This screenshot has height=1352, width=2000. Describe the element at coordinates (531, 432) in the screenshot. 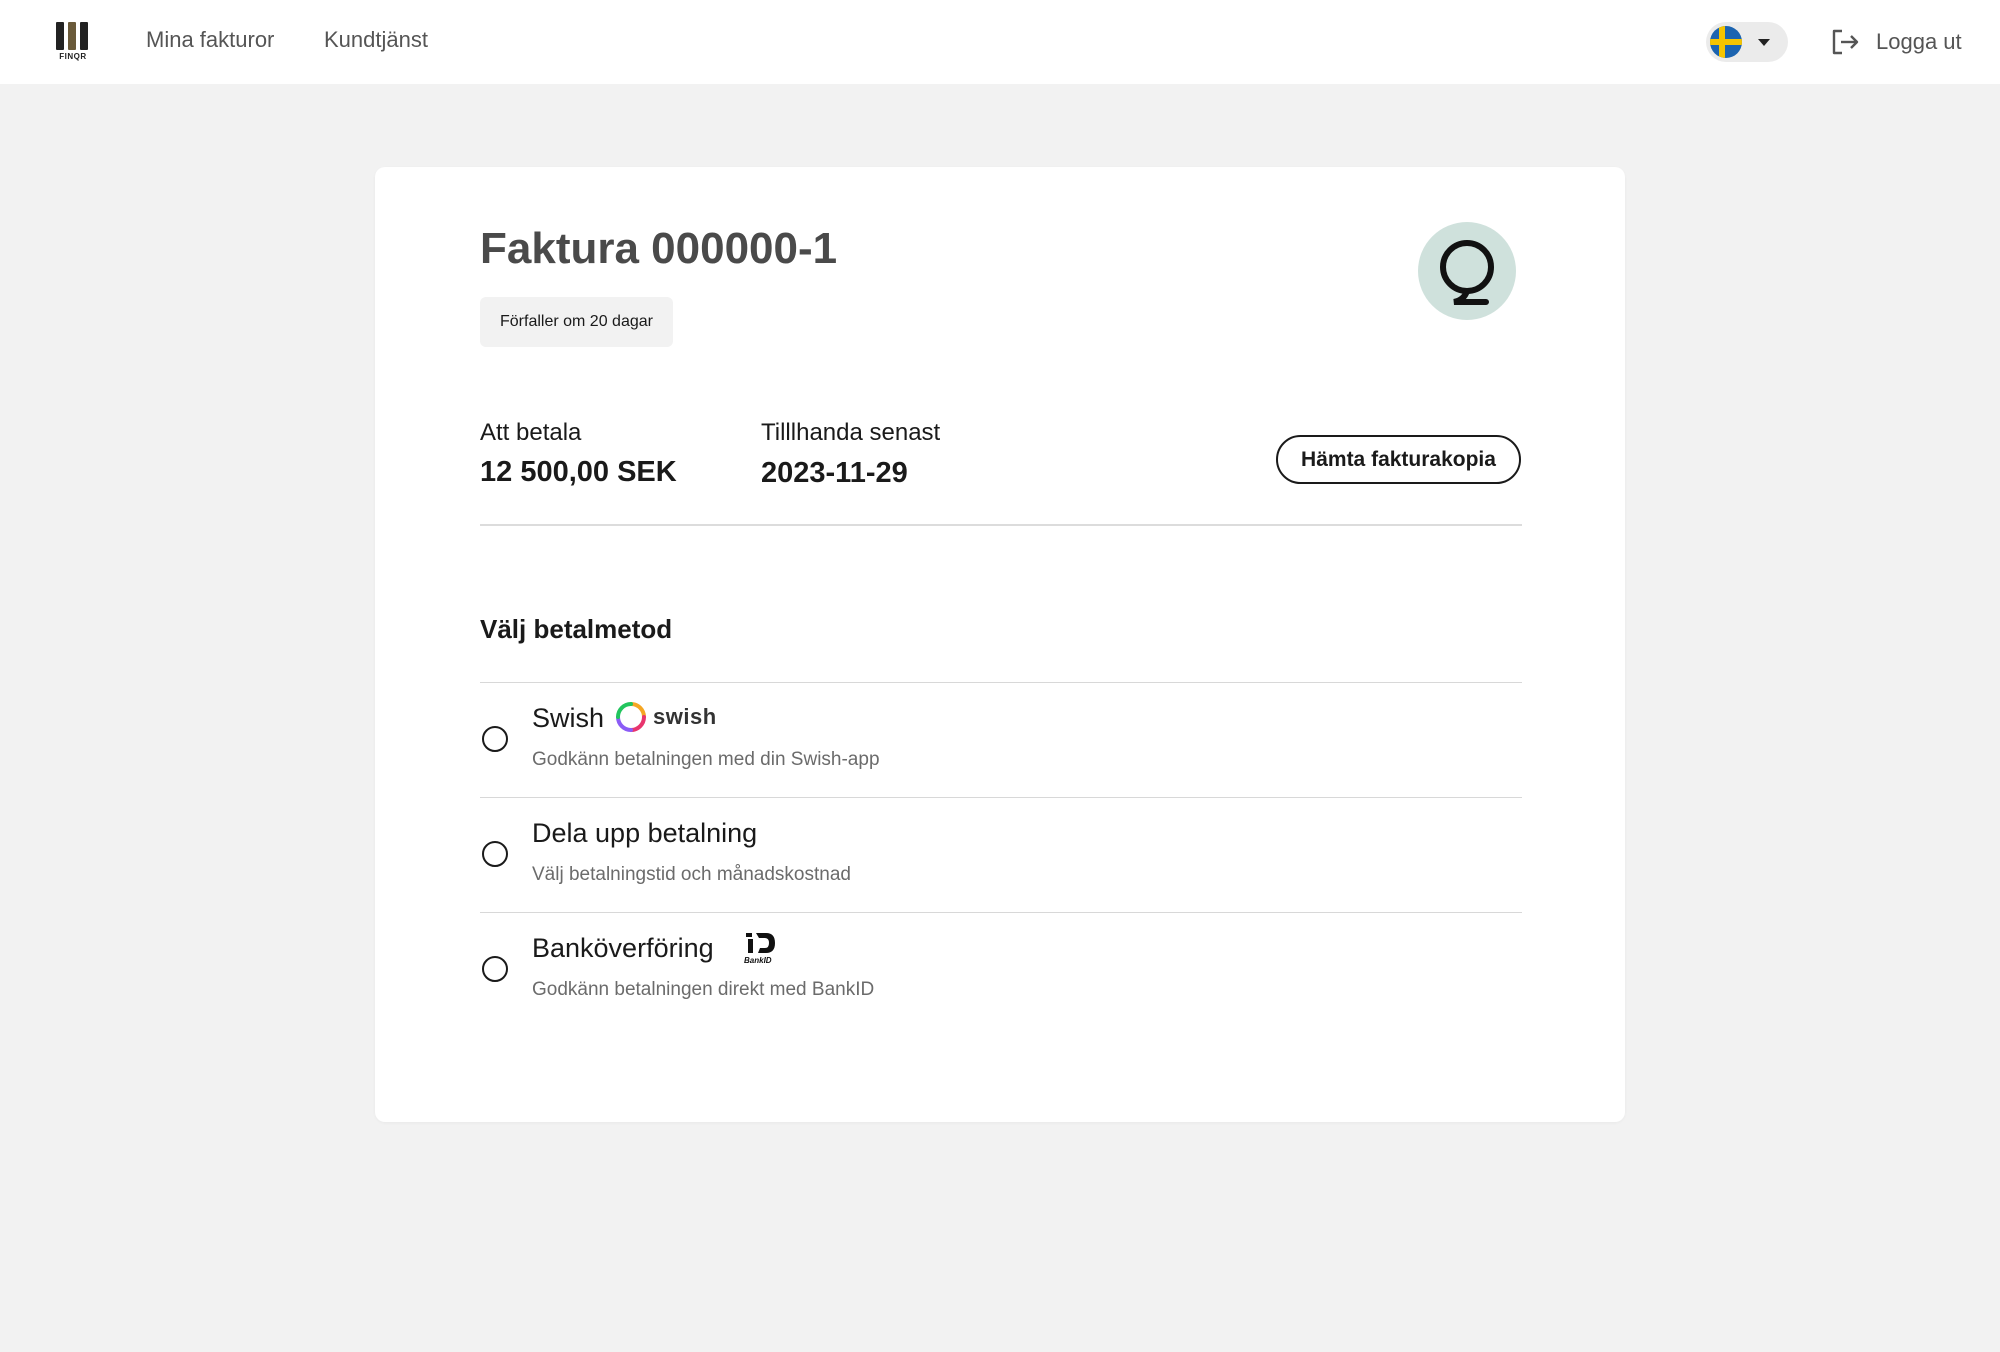

I see `amount-label: Att betala` at that location.